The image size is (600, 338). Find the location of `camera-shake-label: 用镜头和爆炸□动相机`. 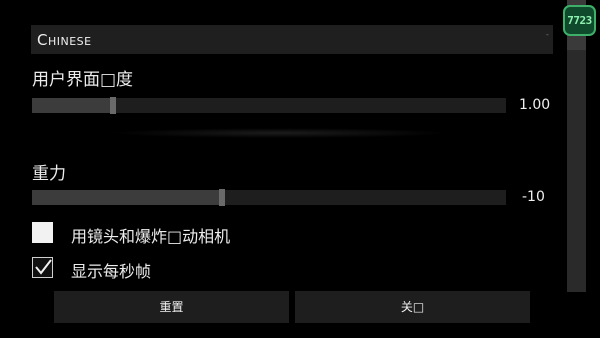

camera-shake-label: 用镜头和爆炸□动相机 is located at coordinates (151, 236).